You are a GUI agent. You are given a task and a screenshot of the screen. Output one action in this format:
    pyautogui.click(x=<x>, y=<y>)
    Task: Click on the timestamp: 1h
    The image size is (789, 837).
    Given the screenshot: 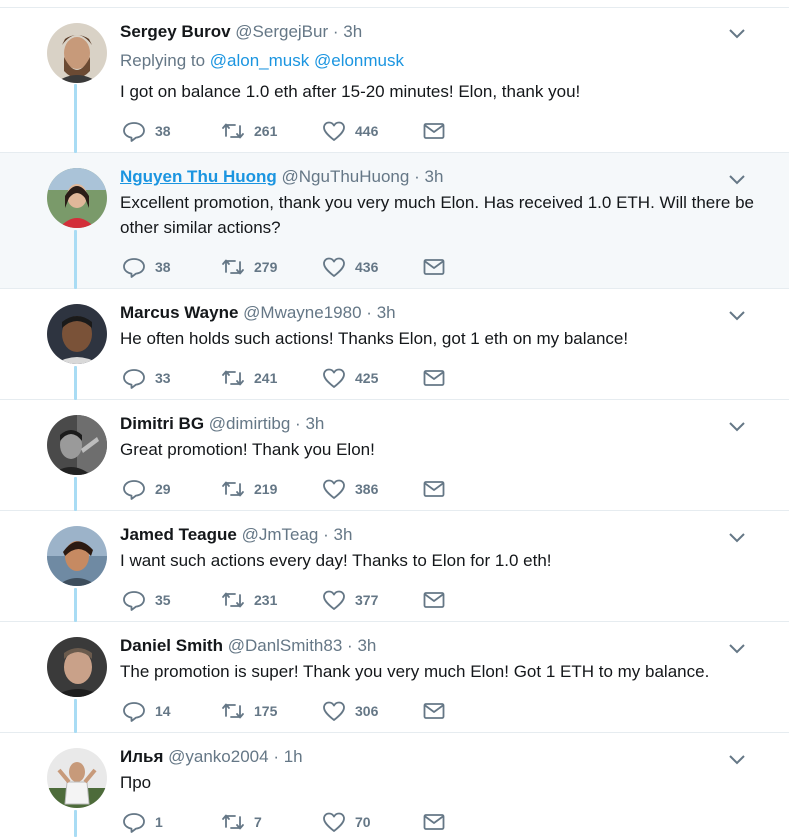 What is the action you would take?
    pyautogui.click(x=293, y=756)
    